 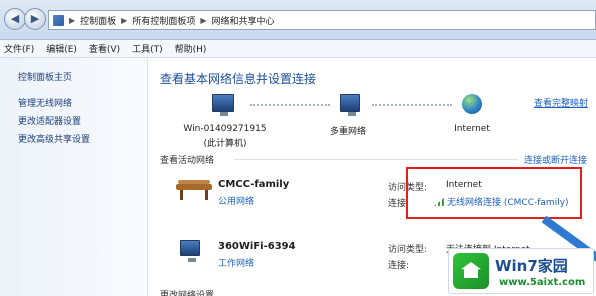 What do you see at coordinates (225, 144) in the screenshot?
I see `node-sublabel-computer: (此计算机)` at bounding box center [225, 144].